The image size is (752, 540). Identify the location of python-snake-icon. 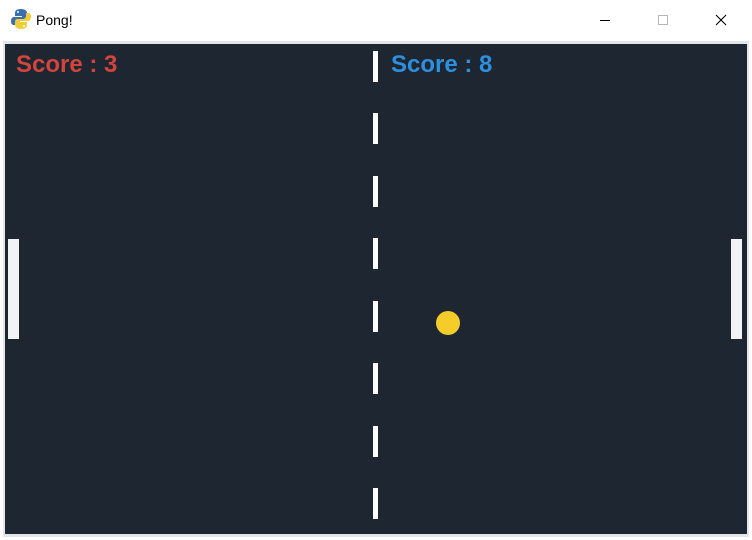
(21, 19).